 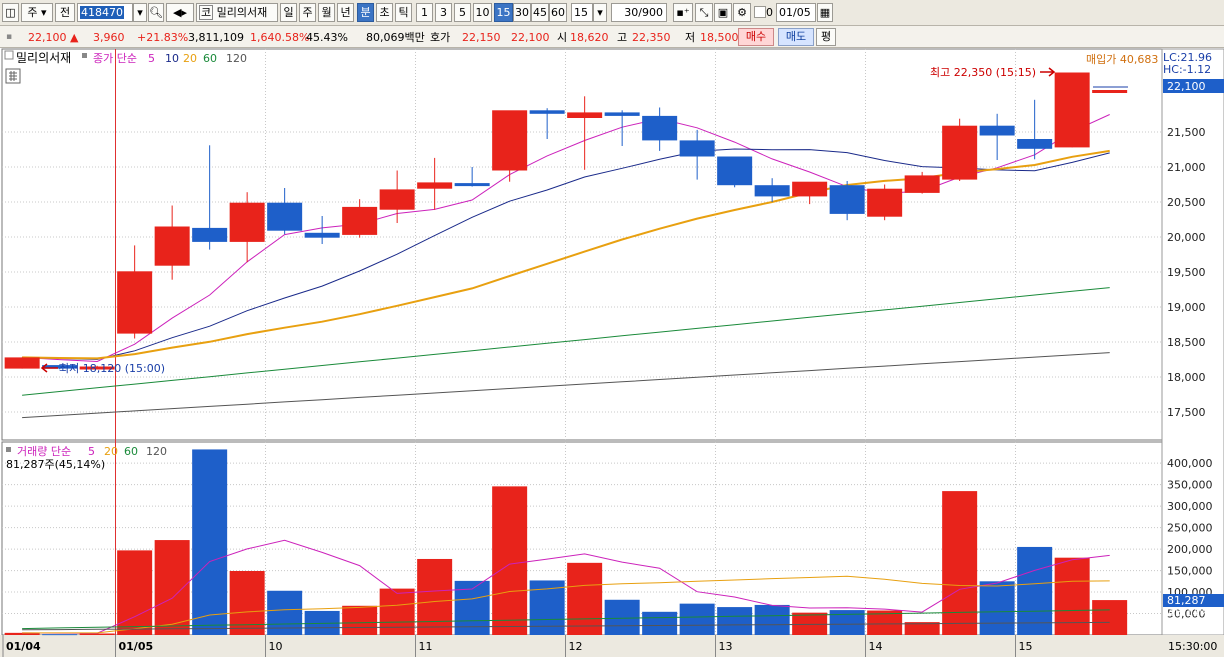 I want to click on interval-label: 5, so click(x=462, y=12).